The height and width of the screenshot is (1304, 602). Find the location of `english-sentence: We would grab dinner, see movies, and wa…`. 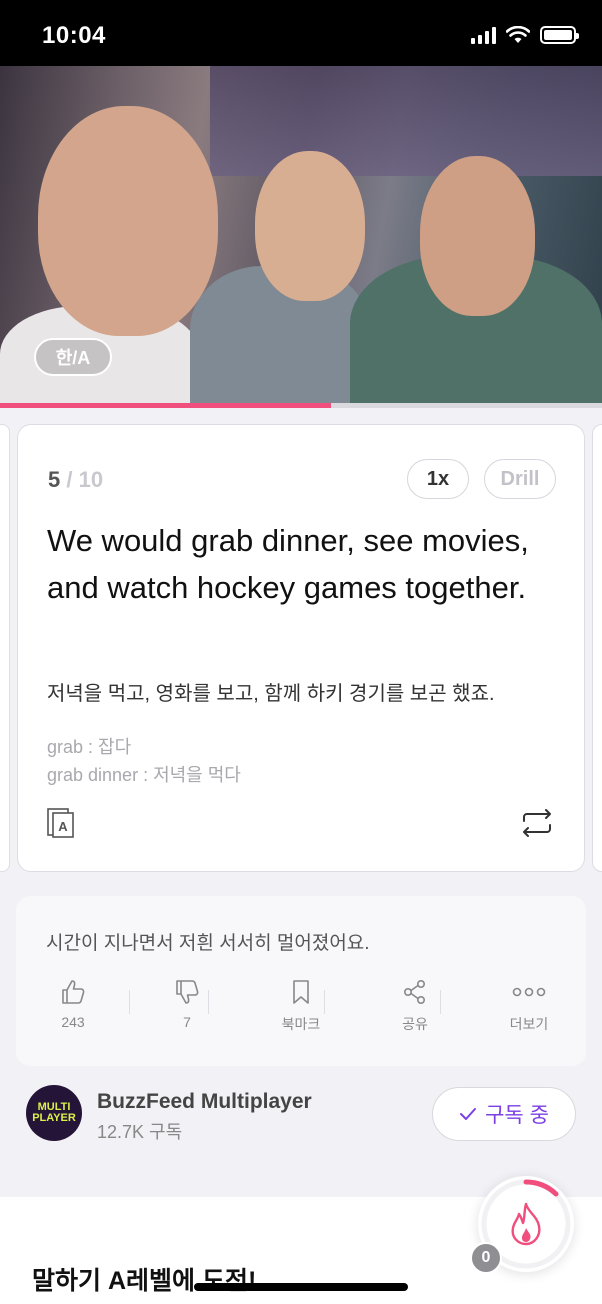

english-sentence: We would grab dinner, see movies, and wa… is located at coordinates (288, 564).